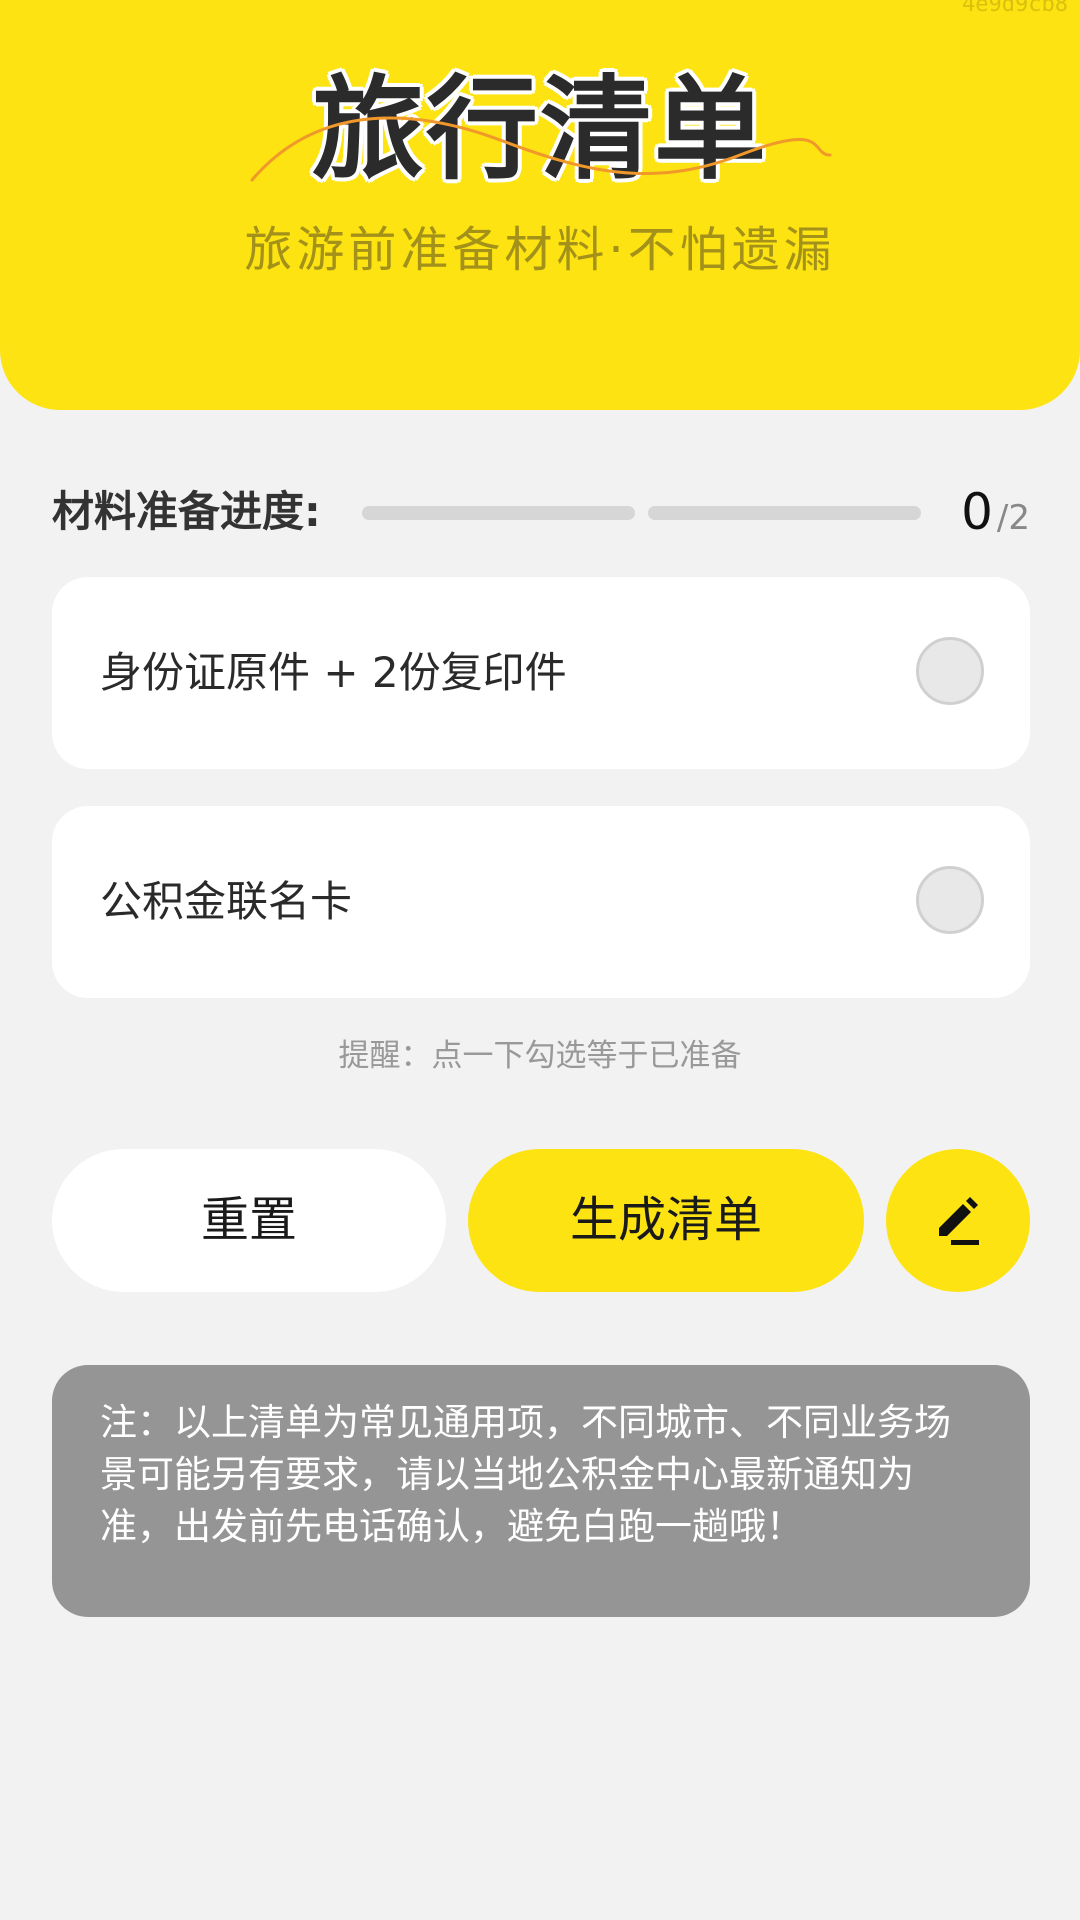 Image resolution: width=1080 pixels, height=1920 pixels. What do you see at coordinates (226, 901) in the screenshot?
I see `checklist-item-label: 公积金联名卡` at bounding box center [226, 901].